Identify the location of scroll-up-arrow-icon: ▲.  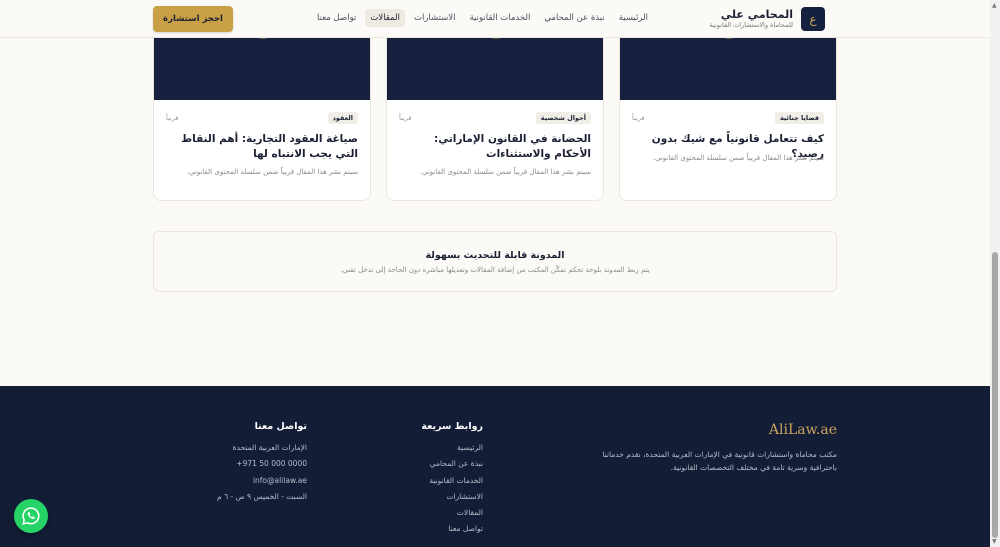
(994, 5).